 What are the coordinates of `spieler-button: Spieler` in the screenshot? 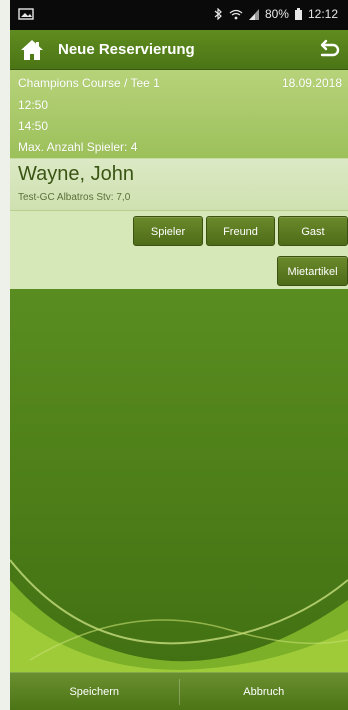 It's located at (168, 231).